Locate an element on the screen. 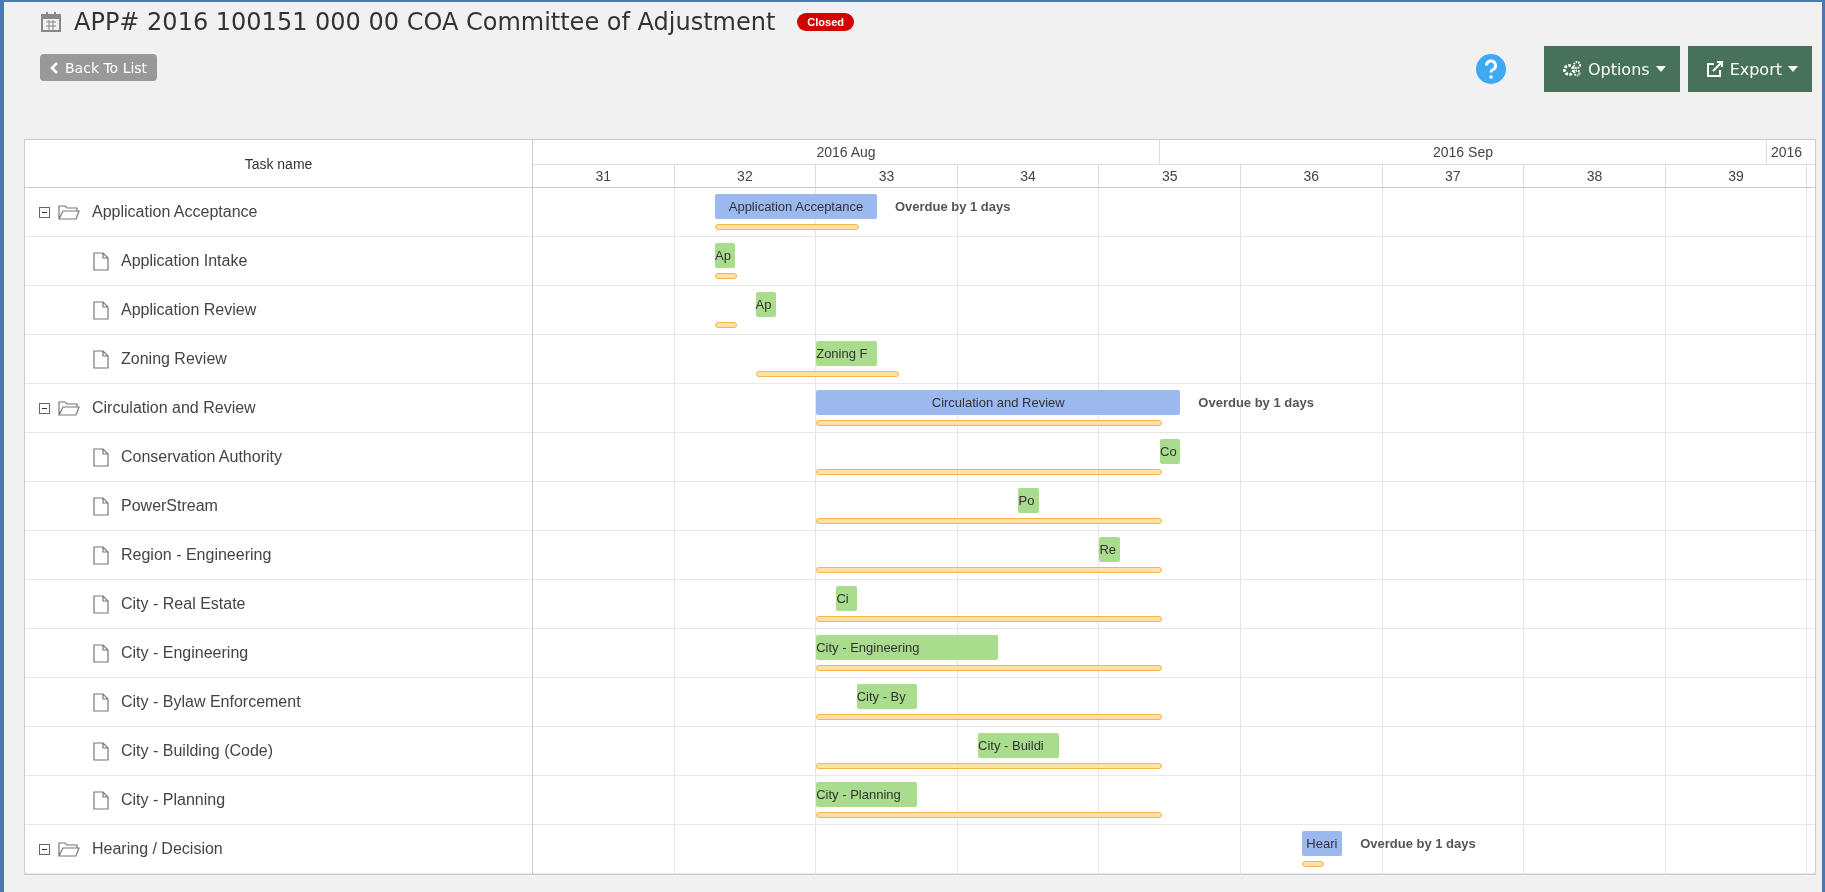 Image resolution: width=1825 pixels, height=892 pixels. week-label: 38 is located at coordinates (1594, 176).